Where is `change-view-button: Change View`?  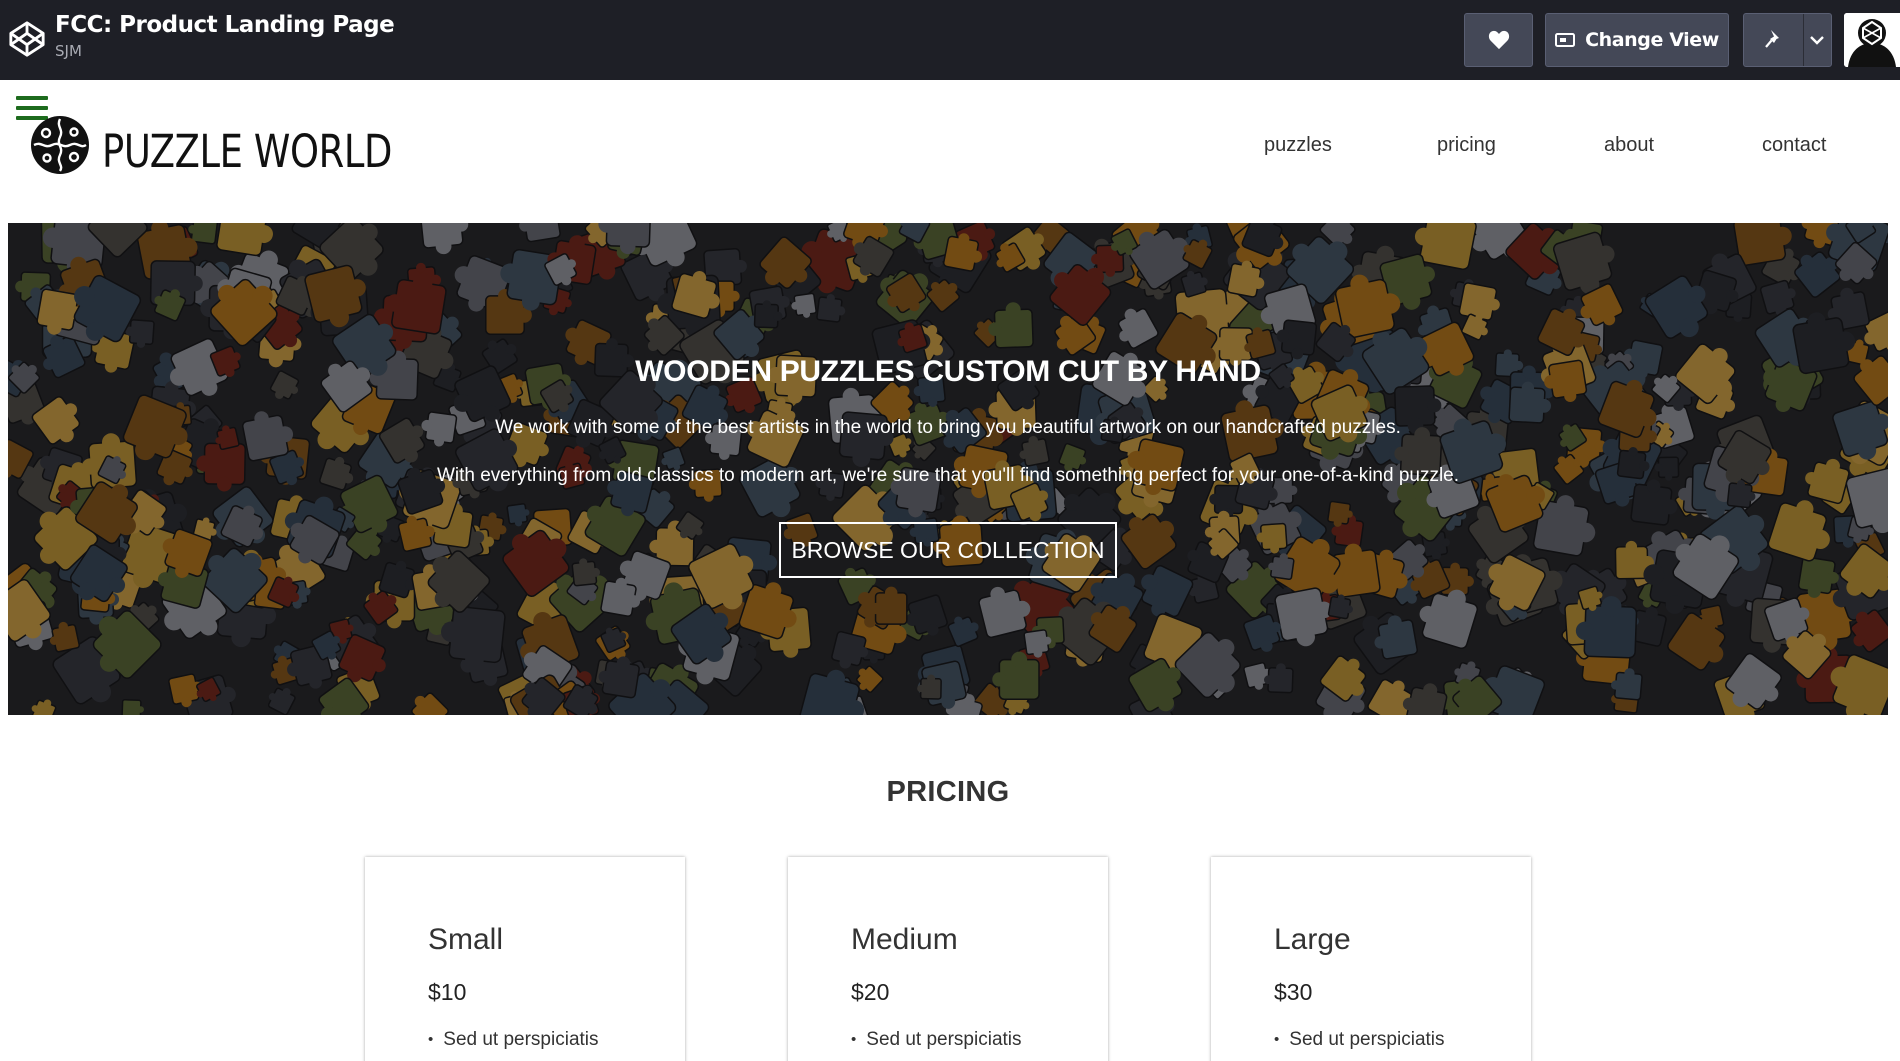 change-view-button: Change View is located at coordinates (1637, 40).